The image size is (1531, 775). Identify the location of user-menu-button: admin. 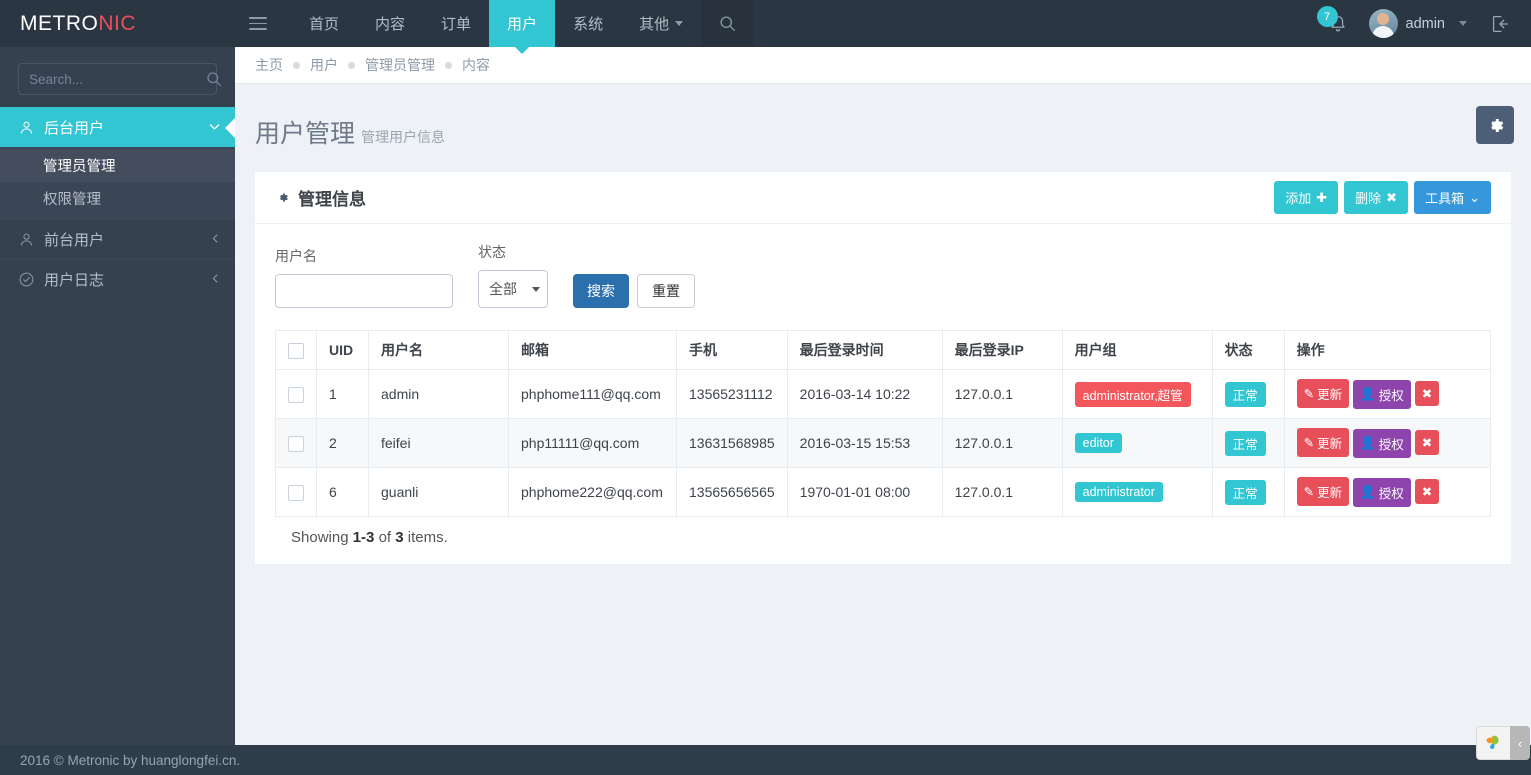
(1421, 23).